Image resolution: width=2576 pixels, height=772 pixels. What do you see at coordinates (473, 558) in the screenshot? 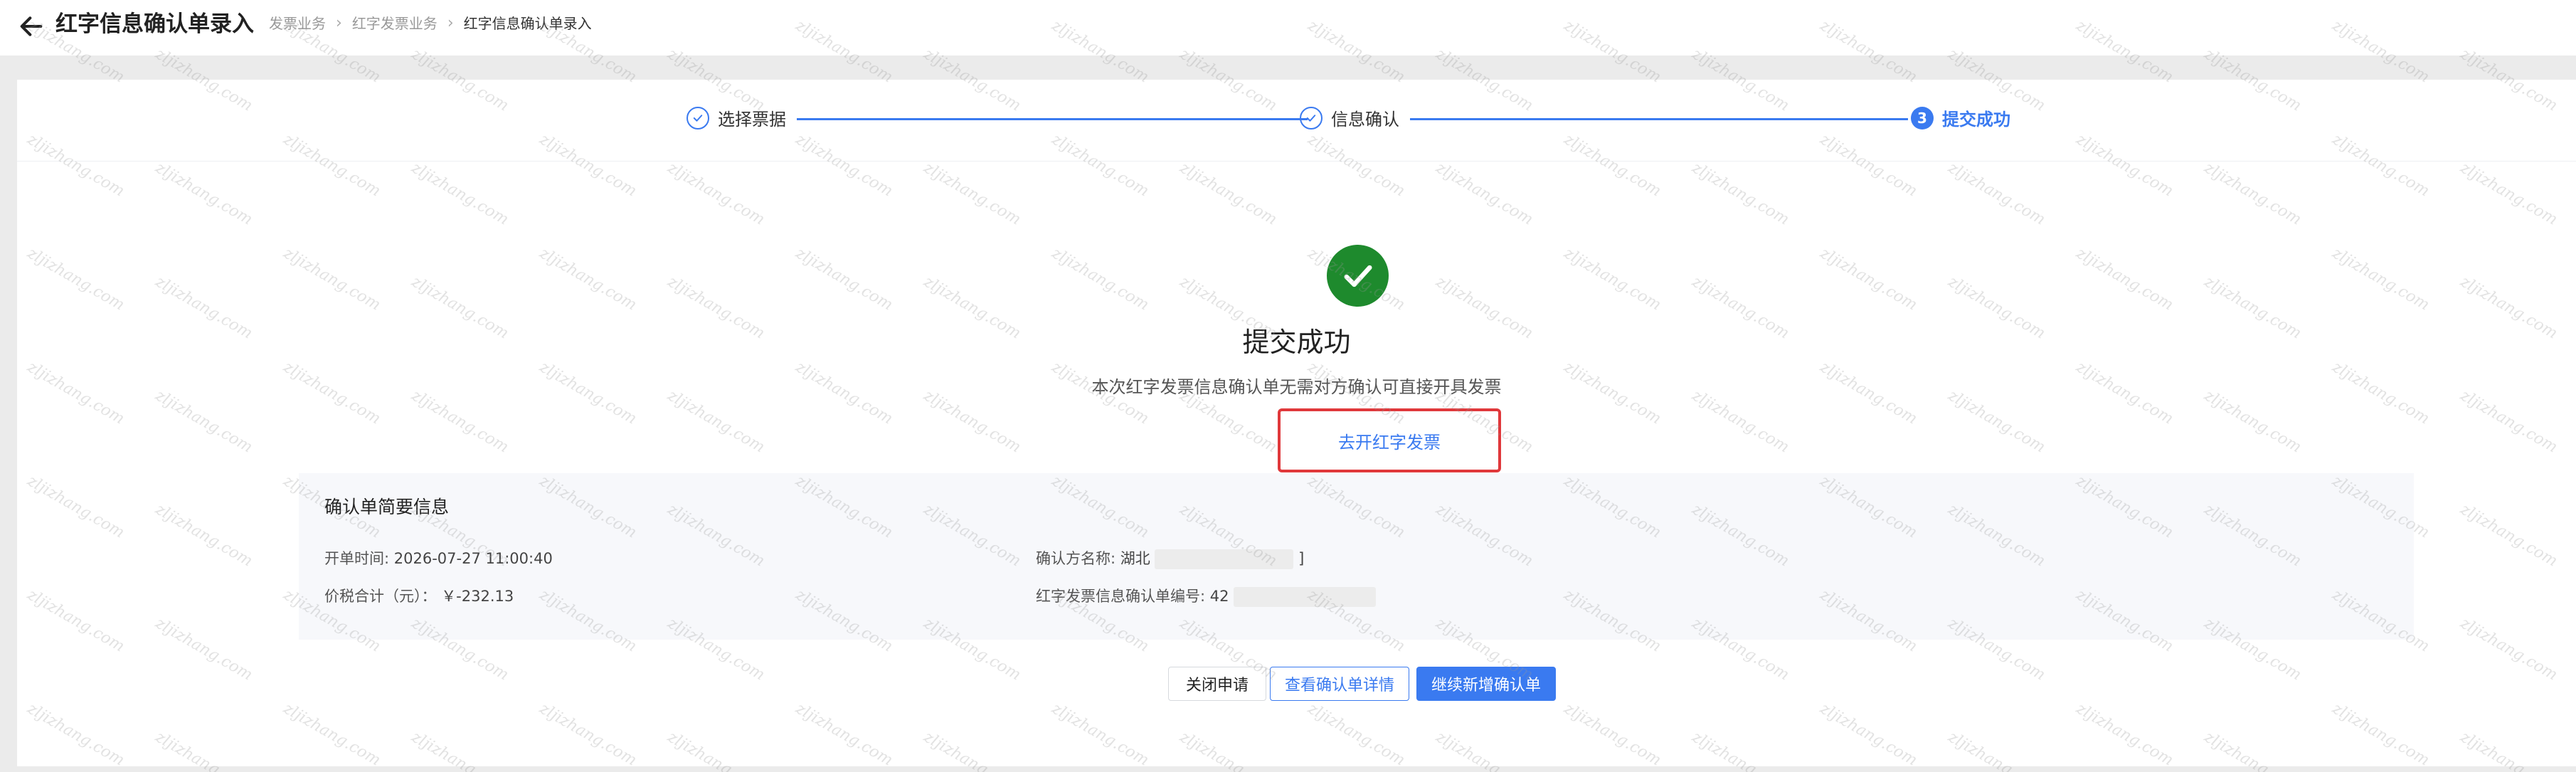
I see `issue-time-value: 2026-07-27 11:00:40` at bounding box center [473, 558].